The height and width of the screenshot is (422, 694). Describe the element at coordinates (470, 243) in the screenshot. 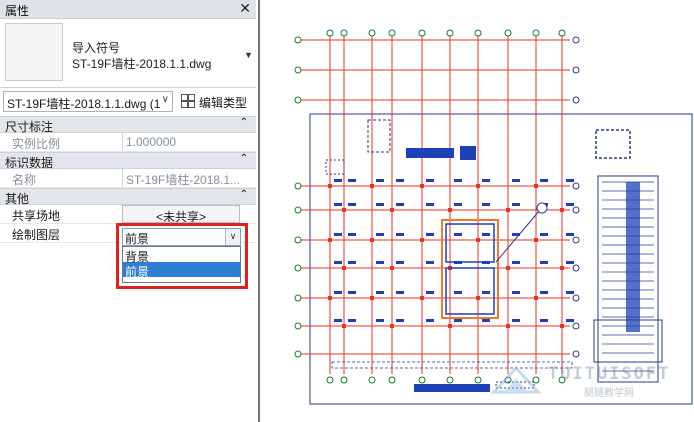

I see `core-room` at that location.